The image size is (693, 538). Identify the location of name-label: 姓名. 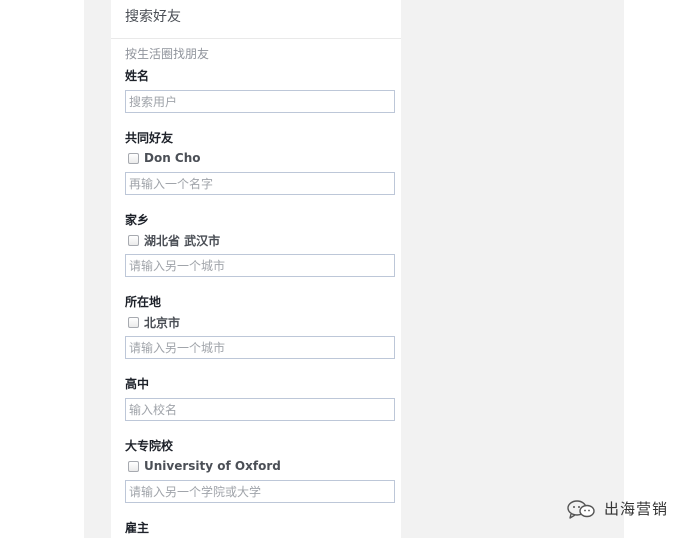
(137, 76).